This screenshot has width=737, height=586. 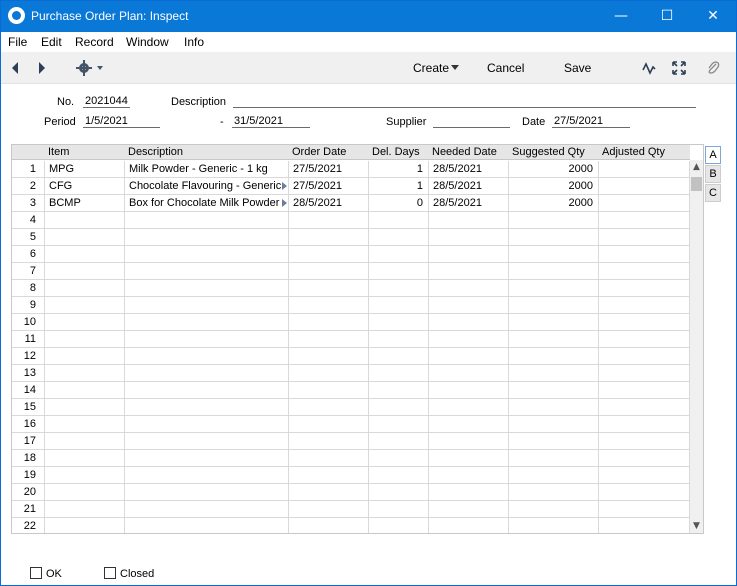 I want to click on description-field, so click(x=464, y=101).